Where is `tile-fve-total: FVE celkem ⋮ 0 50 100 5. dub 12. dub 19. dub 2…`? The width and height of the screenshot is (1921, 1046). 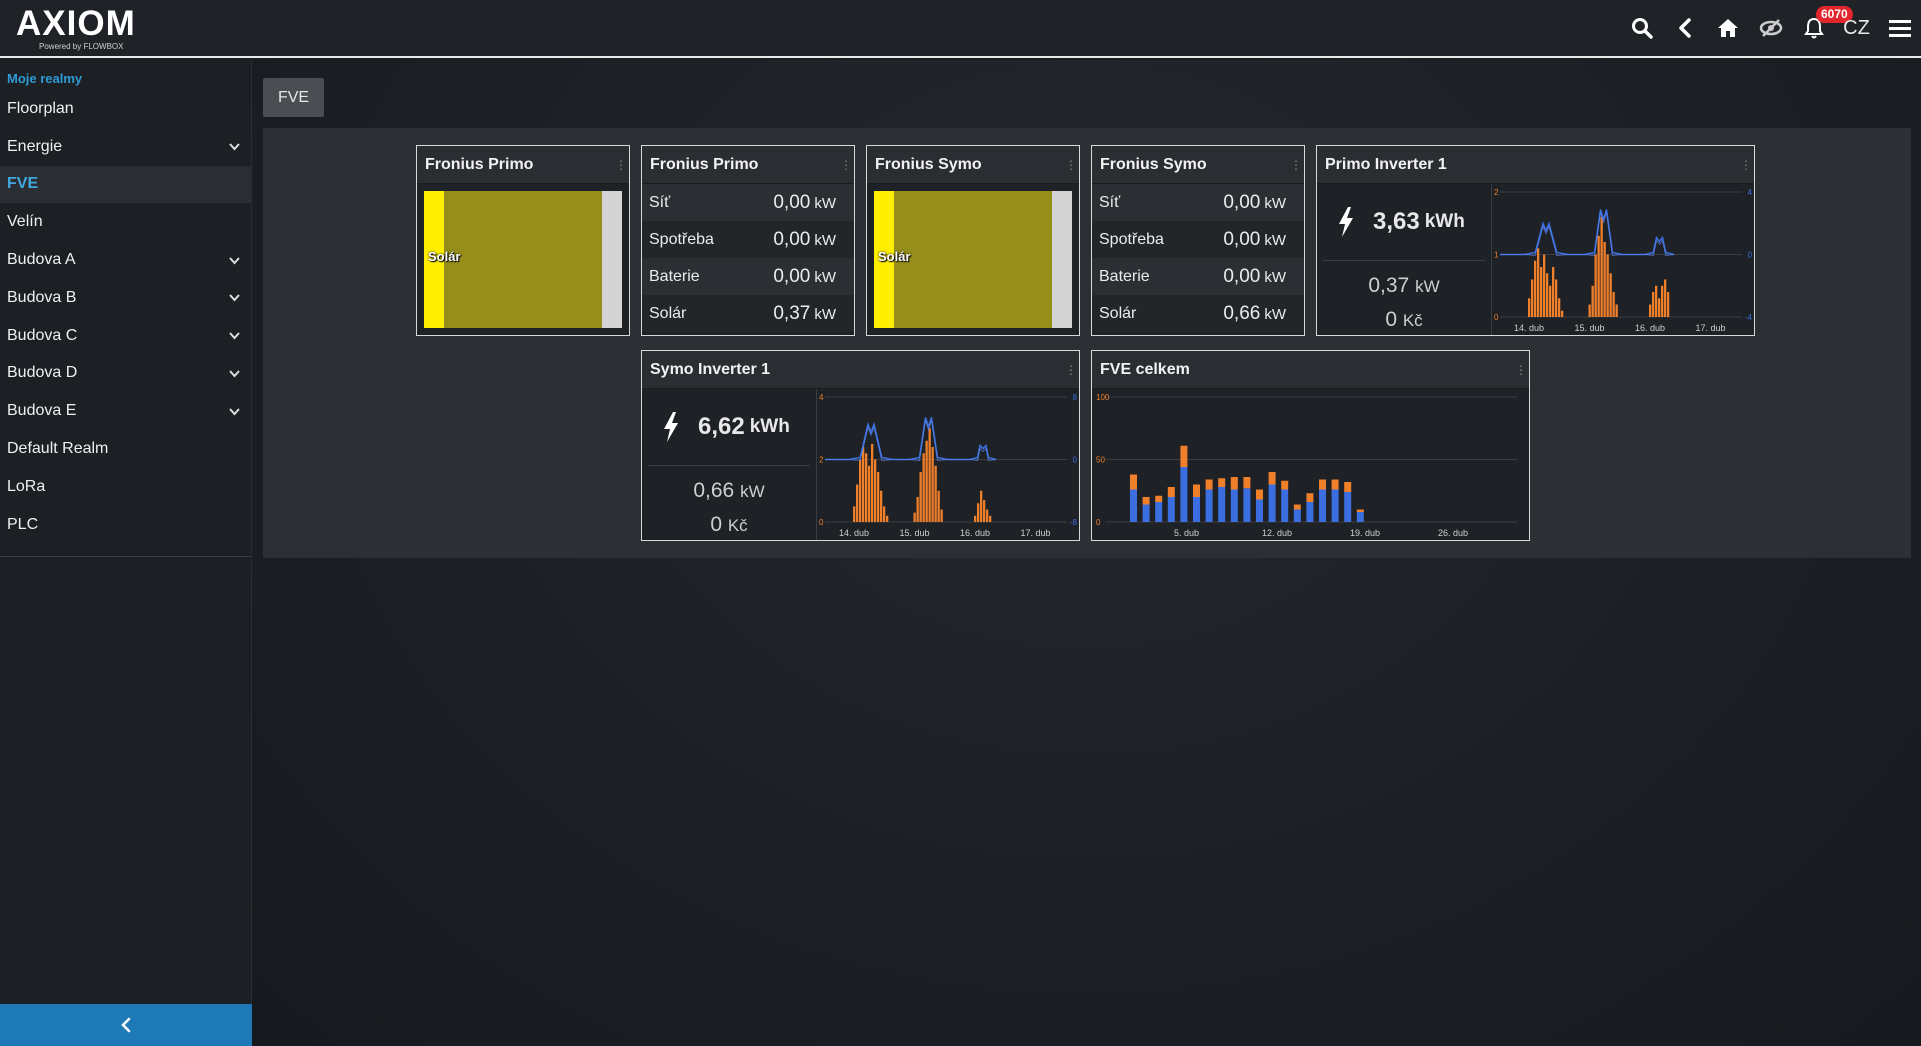
tile-fve-total: FVE celkem ⋮ 0 50 100 5. dub 12. dub 19. dub 2… is located at coordinates (1310, 445).